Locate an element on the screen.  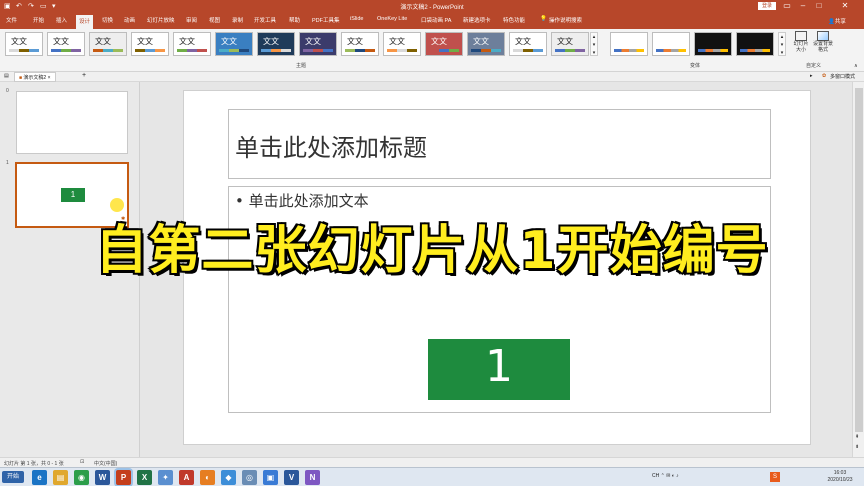
tray-icons: CH ⌃ ✉ ◐ ♪ is located at coordinates (665, 476).